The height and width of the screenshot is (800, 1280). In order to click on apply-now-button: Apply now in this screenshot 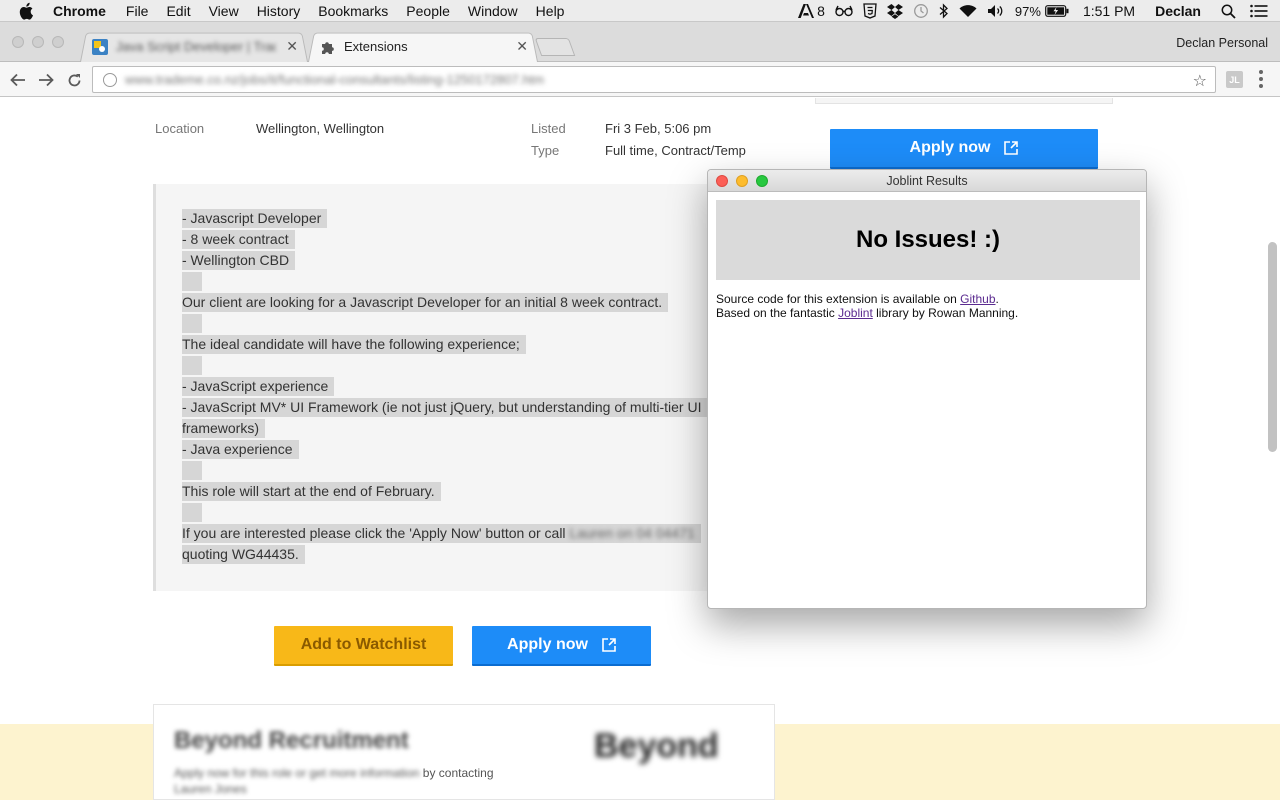, I will do `click(561, 646)`.